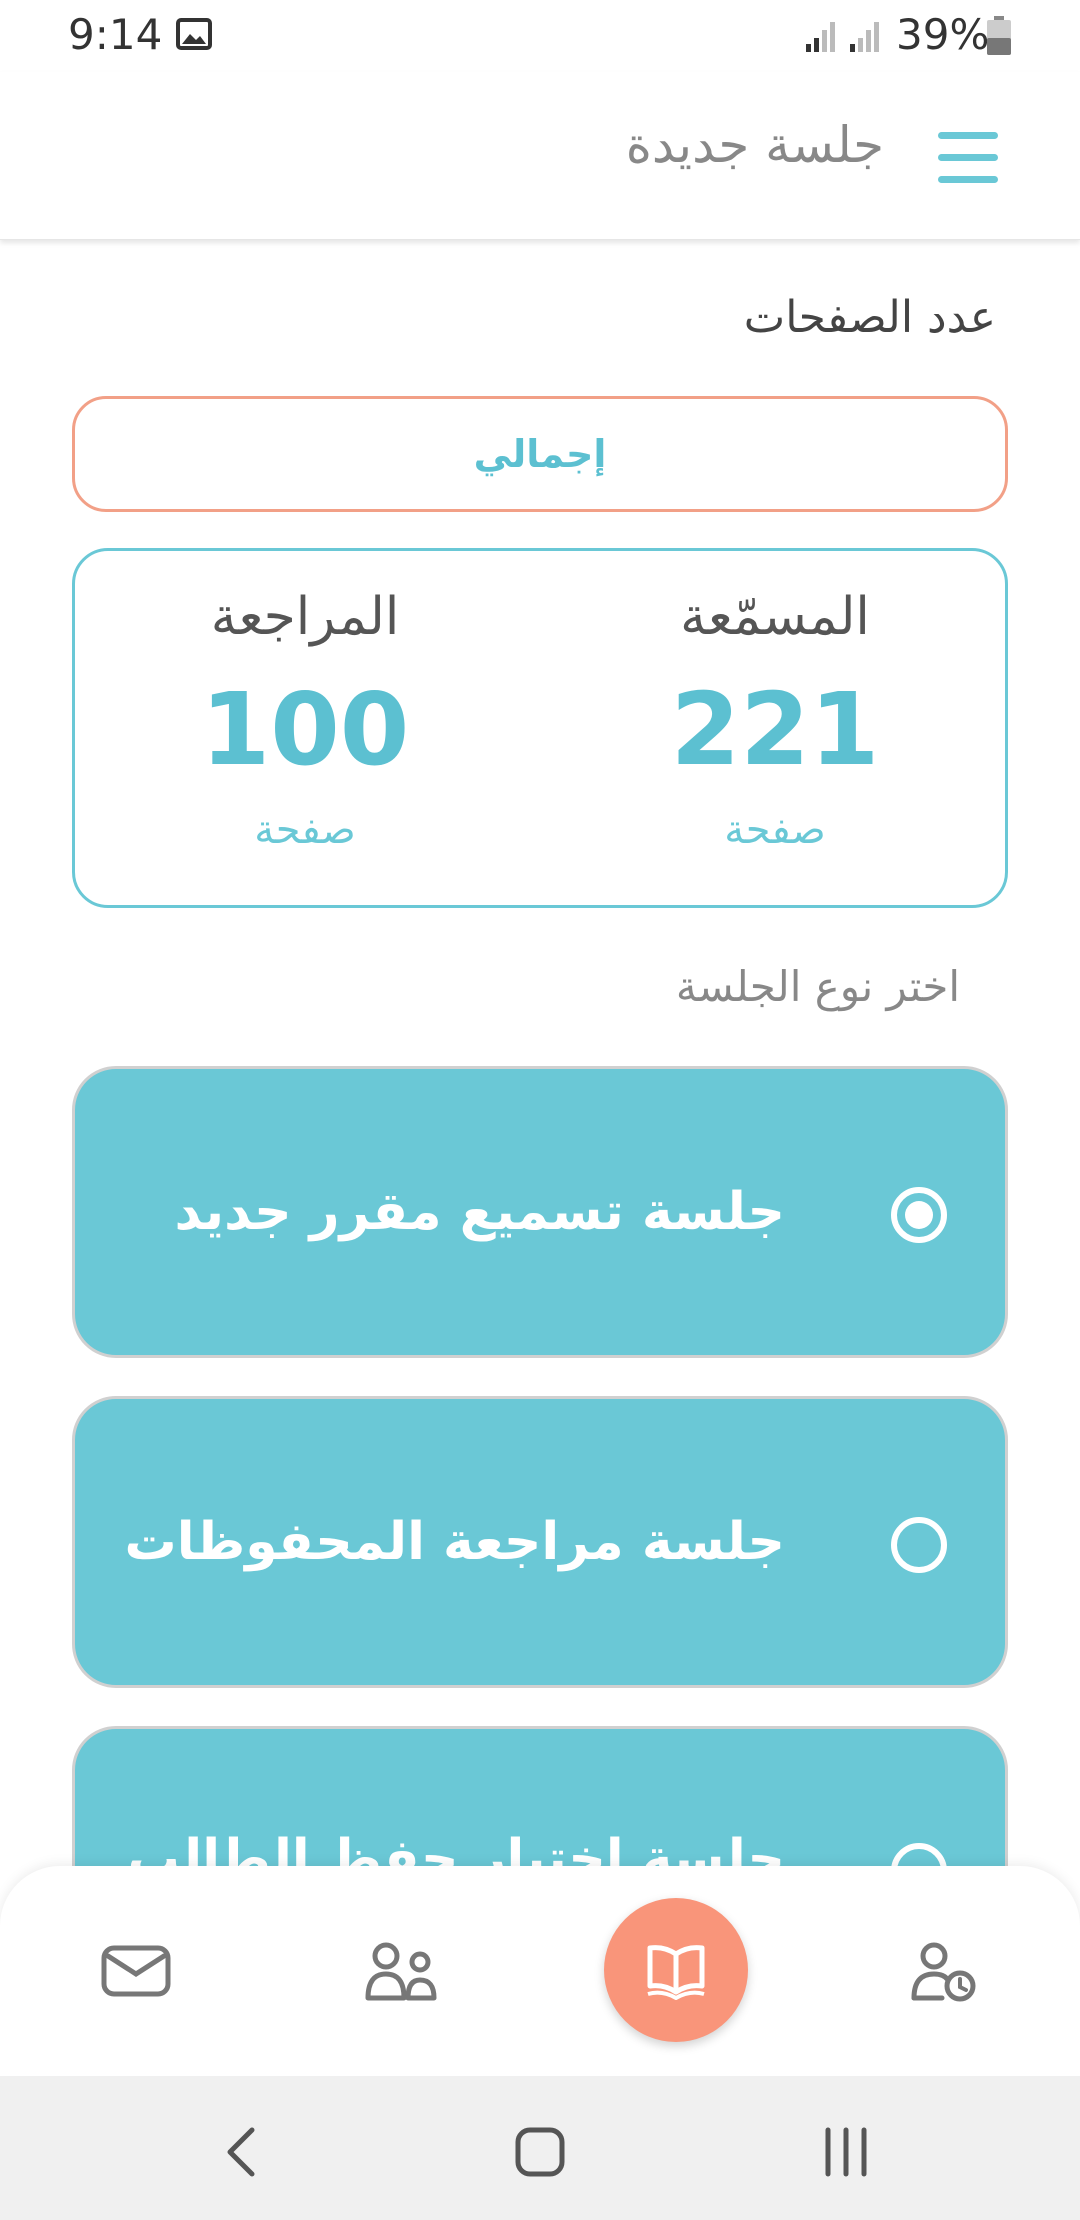 The height and width of the screenshot is (2220, 1080). What do you see at coordinates (540, 454) in the screenshot?
I see `total-button: إجمالي` at bounding box center [540, 454].